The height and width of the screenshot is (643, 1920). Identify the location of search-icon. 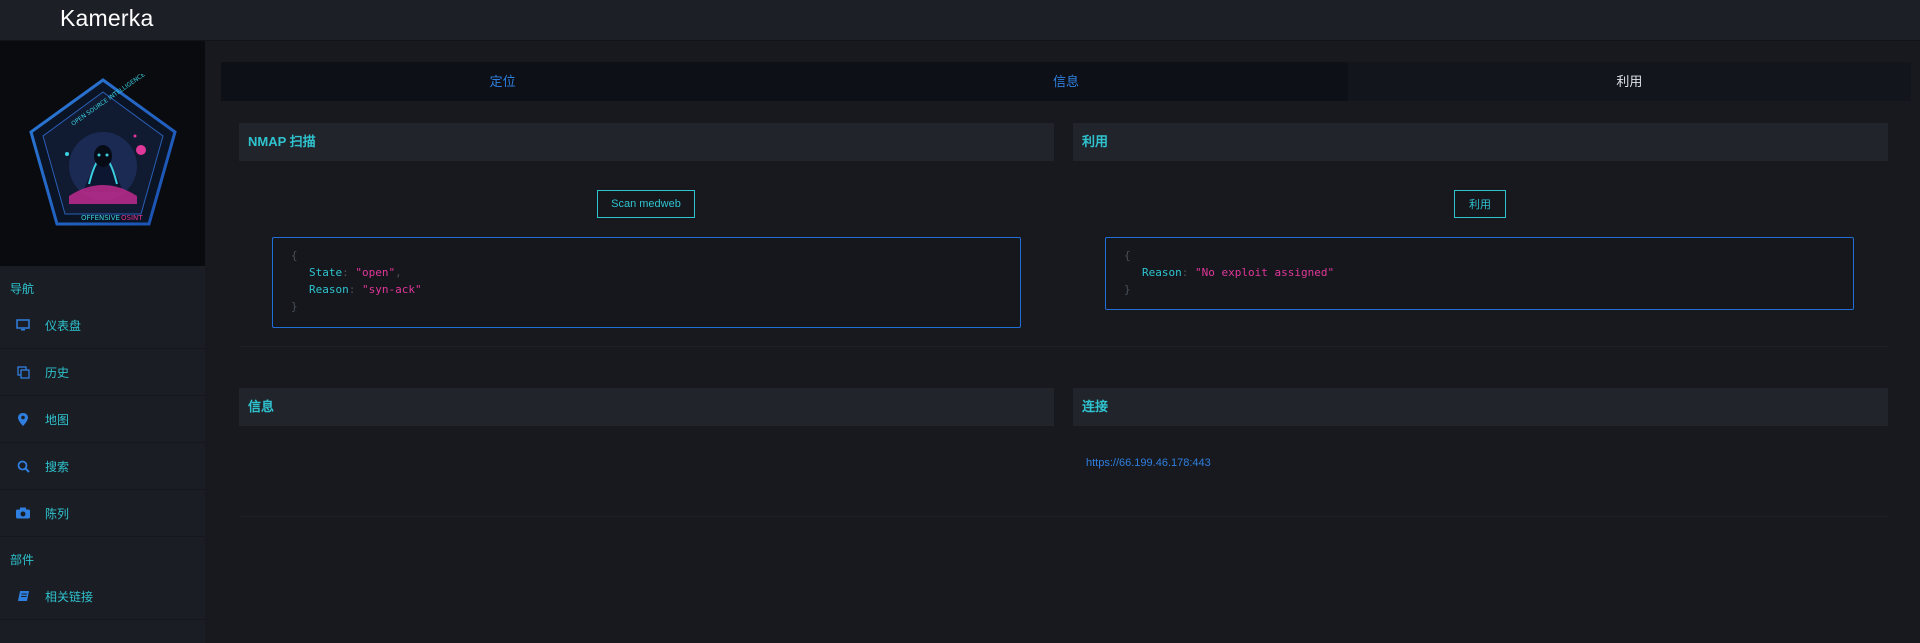
(23, 466).